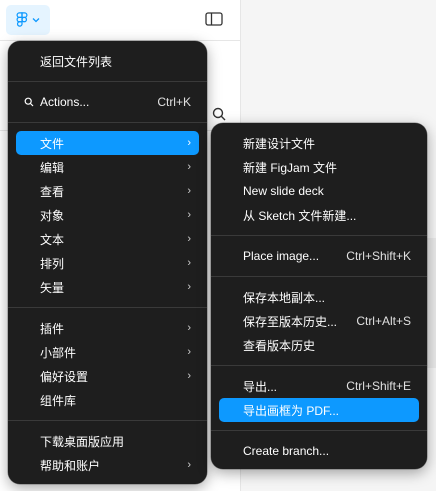 Image resolution: width=436 pixels, height=491 pixels. What do you see at coordinates (58, 400) in the screenshot?
I see `menu-item-label: 组件库` at bounding box center [58, 400].